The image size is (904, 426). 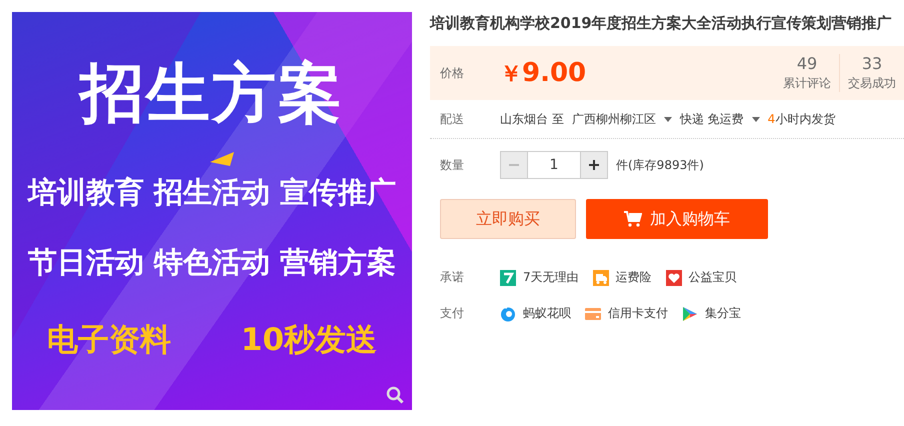 What do you see at coordinates (872, 83) in the screenshot?
I see `stat-label: 交易成功` at bounding box center [872, 83].